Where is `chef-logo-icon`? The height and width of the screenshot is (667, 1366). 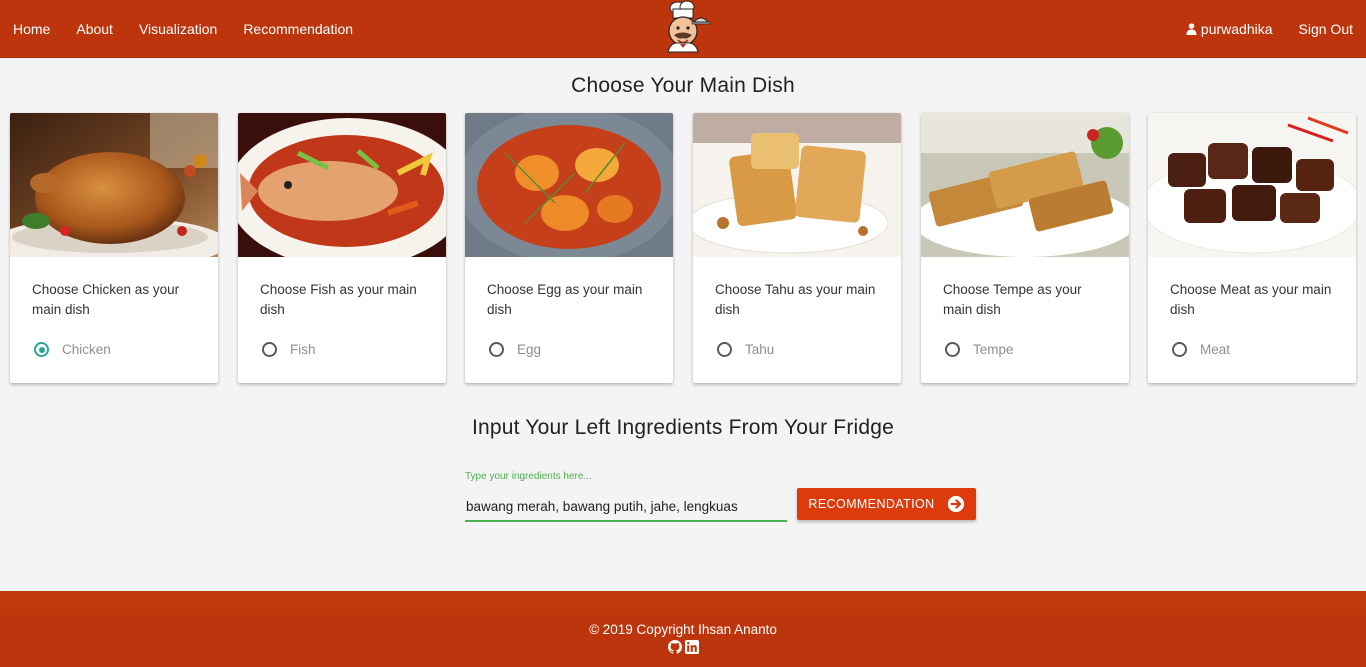
chef-logo-icon is located at coordinates (683, 28).